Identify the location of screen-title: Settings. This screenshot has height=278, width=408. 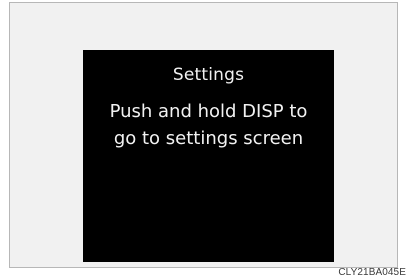
(208, 75).